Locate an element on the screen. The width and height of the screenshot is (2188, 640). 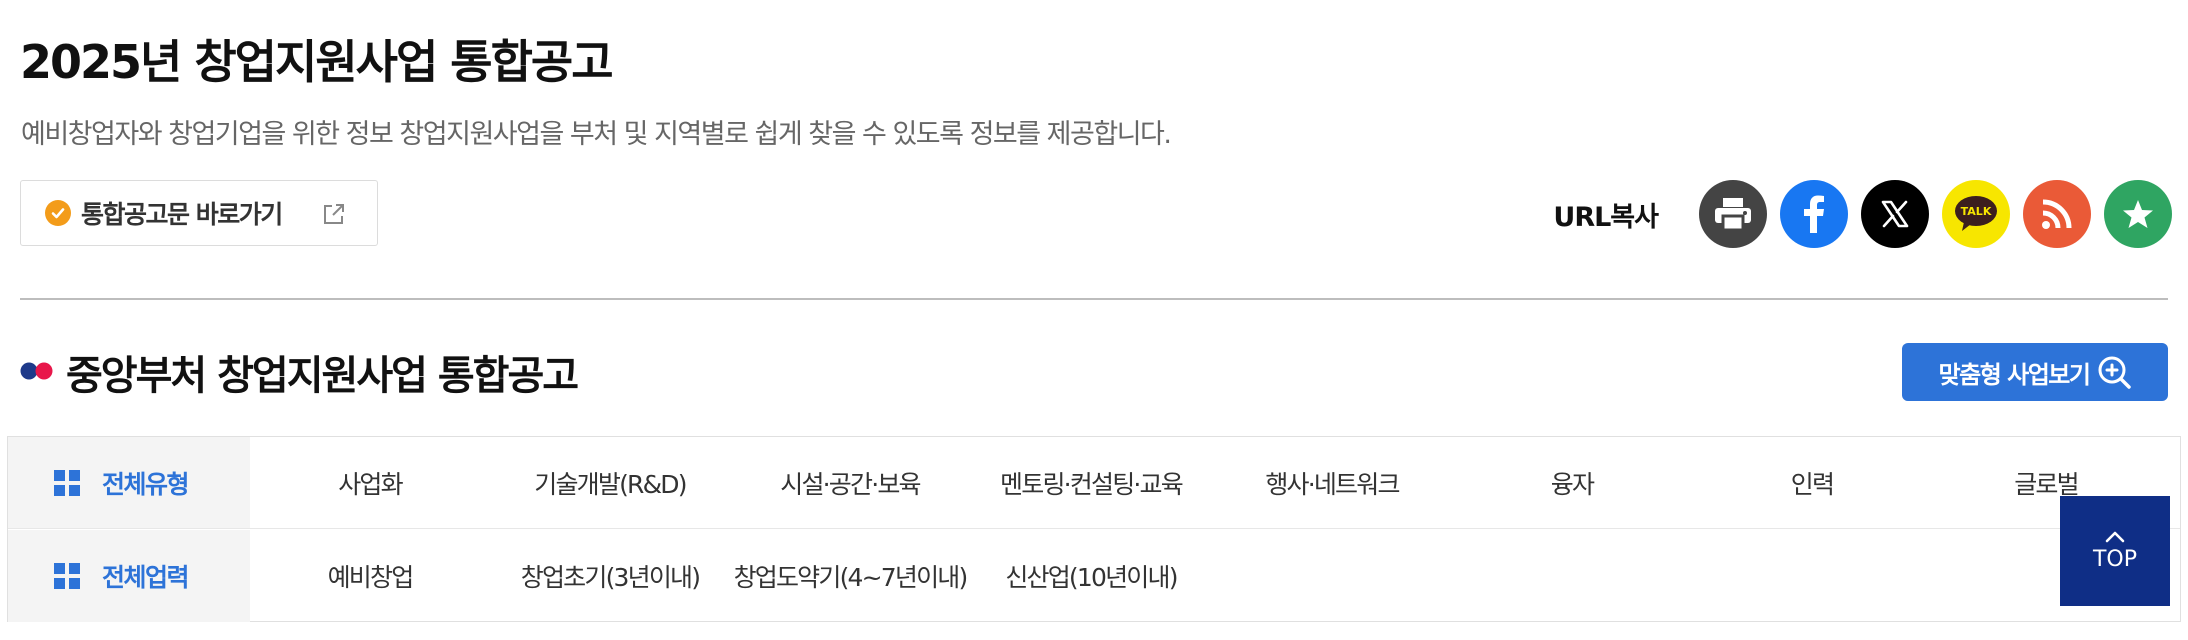
custom-view-label: 맞춤형 사업보기 is located at coordinates (2014, 374).